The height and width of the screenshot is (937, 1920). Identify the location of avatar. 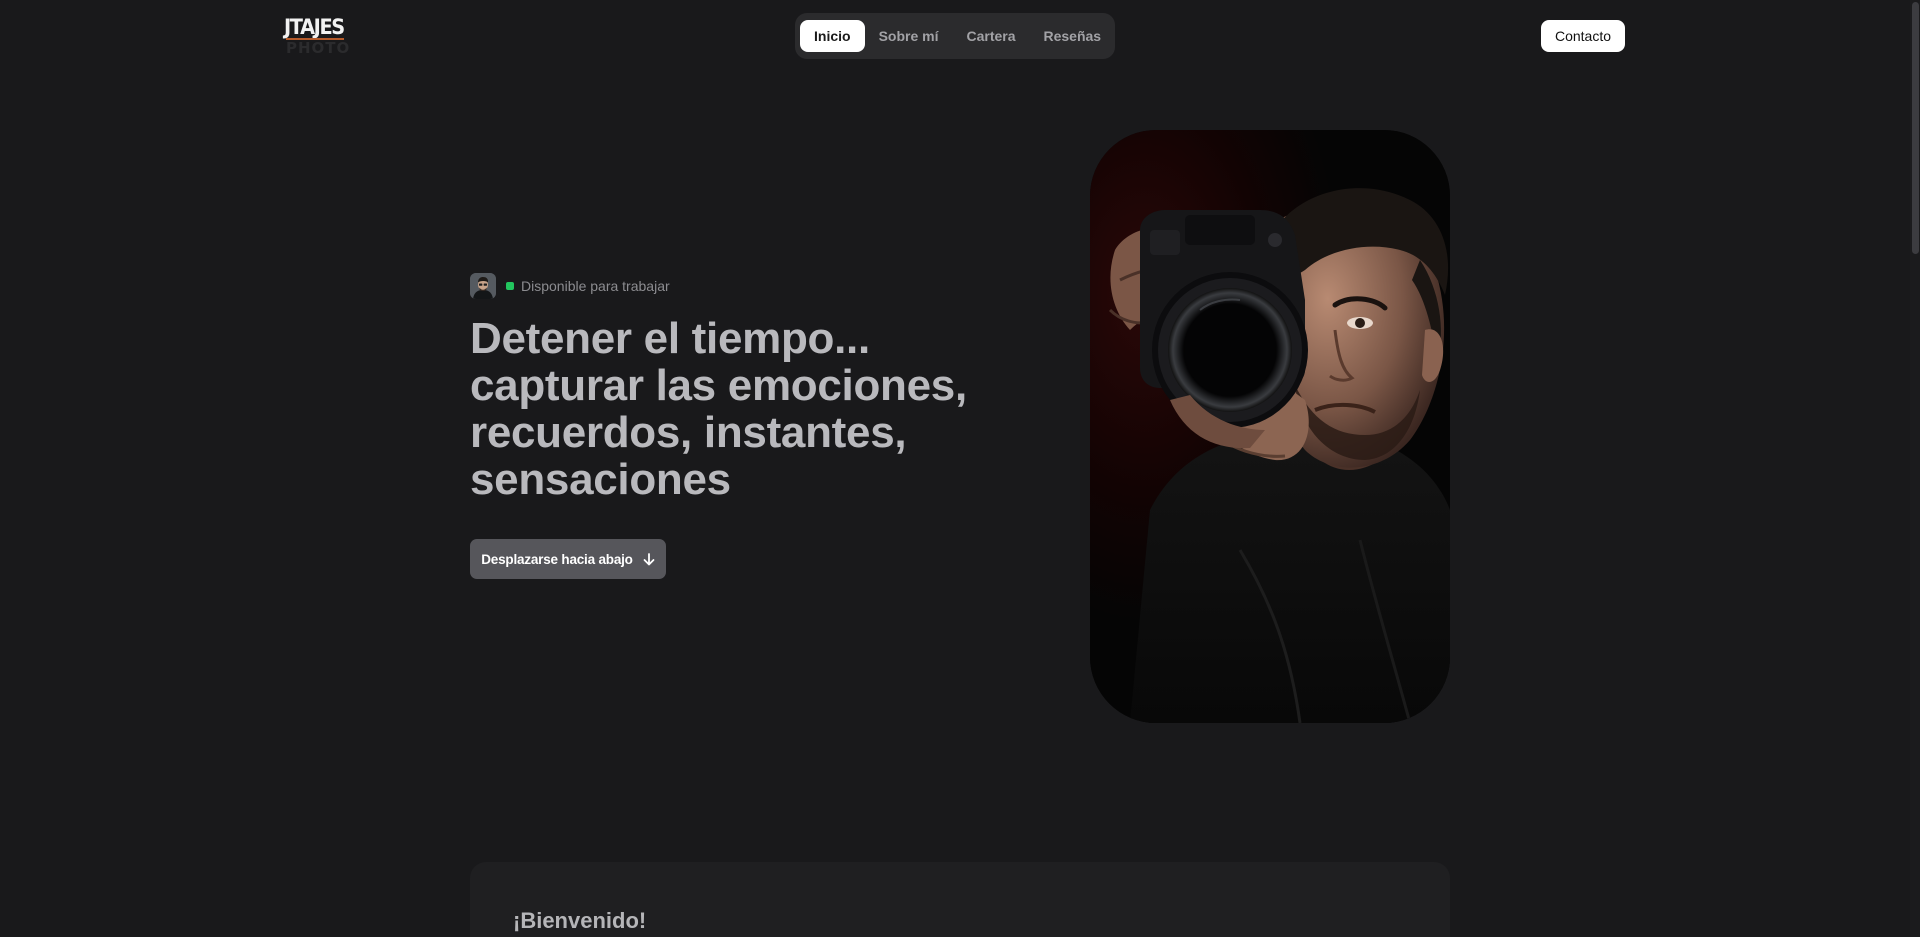
(483, 286).